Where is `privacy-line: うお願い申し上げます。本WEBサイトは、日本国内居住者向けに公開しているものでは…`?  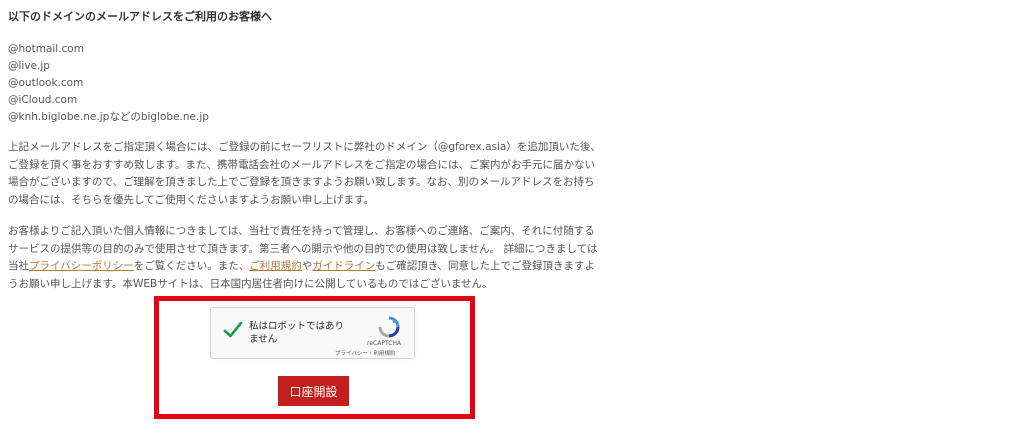
privacy-line: うお願い申し上げます。本WEBサイトは、日本国内居住者向けに公開しているものでは… is located at coordinates (250, 283).